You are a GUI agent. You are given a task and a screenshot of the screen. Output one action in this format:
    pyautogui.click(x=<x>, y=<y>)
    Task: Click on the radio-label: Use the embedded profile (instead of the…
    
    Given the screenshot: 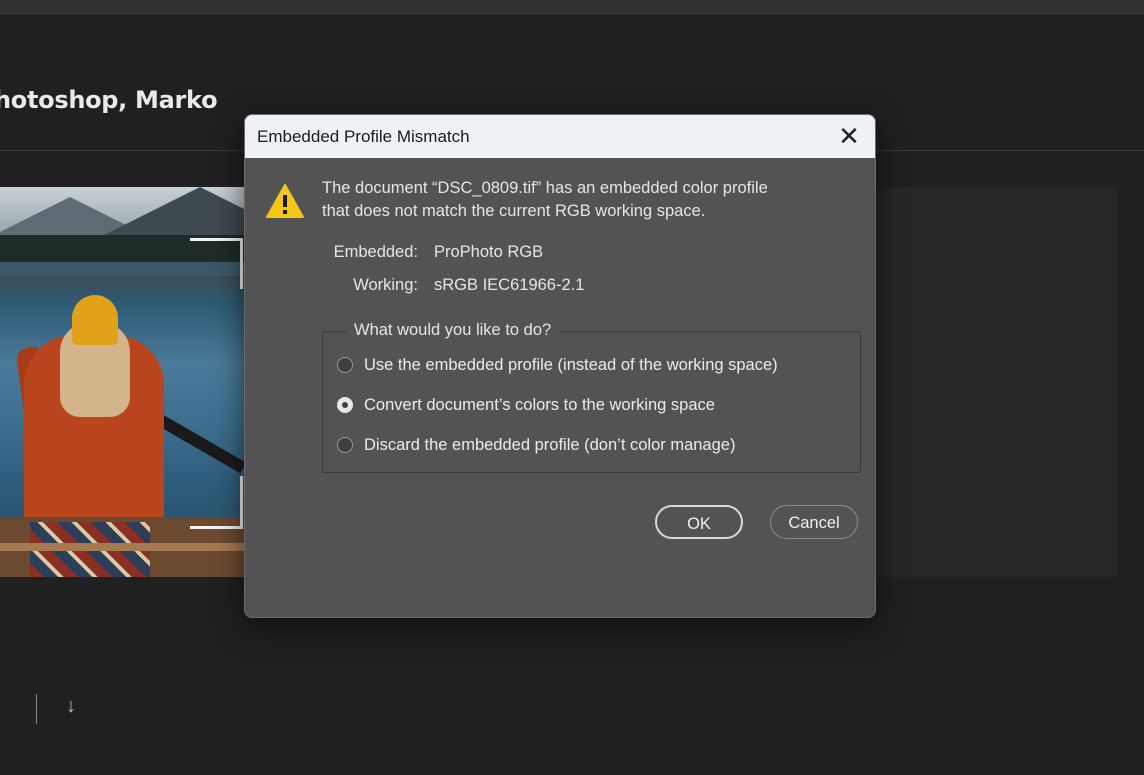 What is the action you would take?
    pyautogui.click(x=571, y=364)
    